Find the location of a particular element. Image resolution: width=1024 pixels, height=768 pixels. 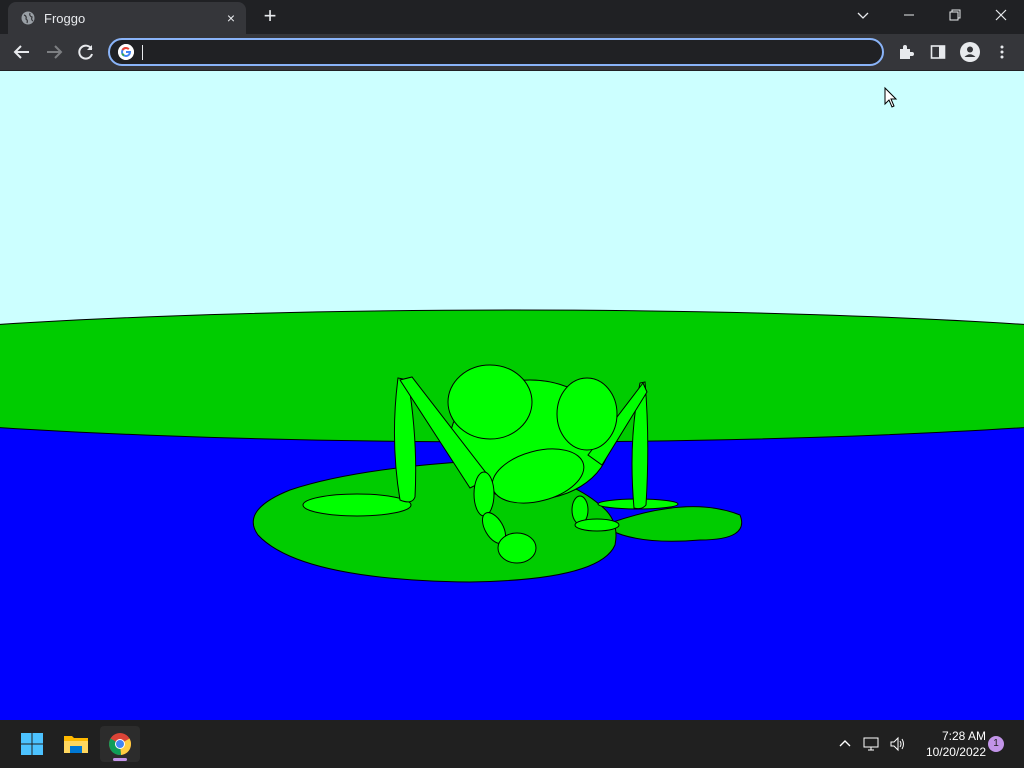

address-input is located at coordinates (502, 52).